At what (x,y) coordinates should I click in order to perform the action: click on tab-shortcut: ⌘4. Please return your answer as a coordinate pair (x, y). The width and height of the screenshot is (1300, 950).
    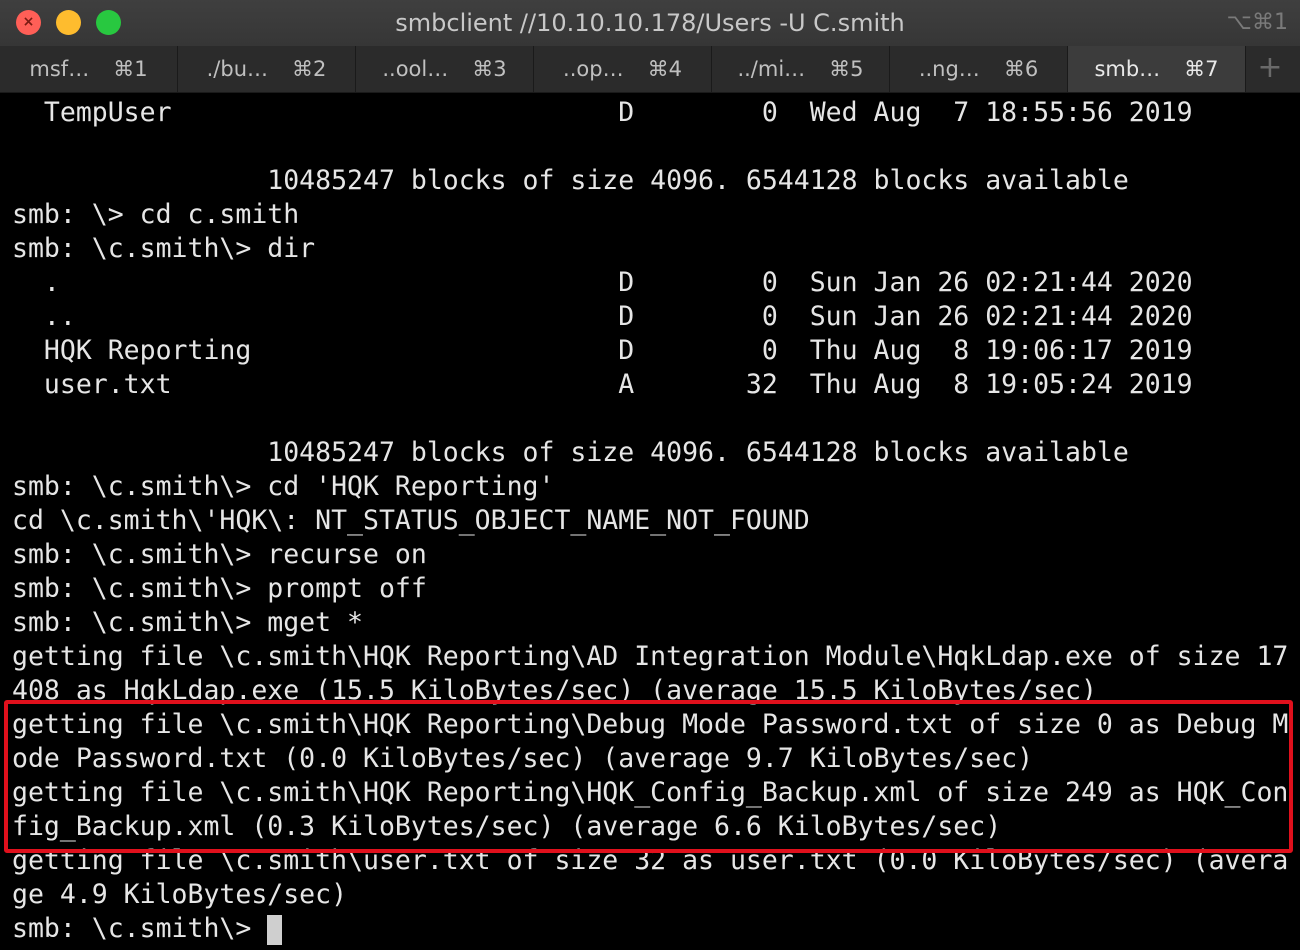
    Looking at the image, I should click on (664, 69).